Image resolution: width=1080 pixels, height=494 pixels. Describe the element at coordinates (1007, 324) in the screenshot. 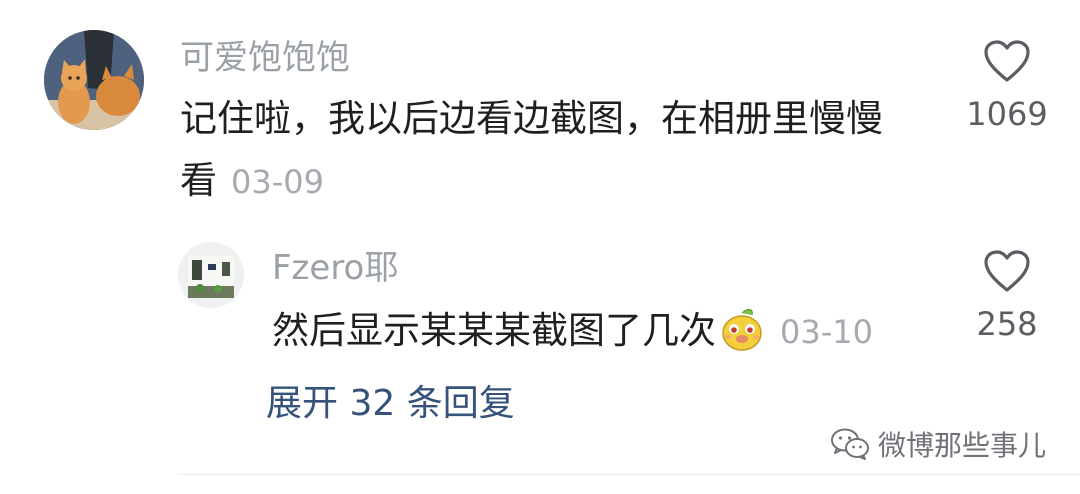

I see `reply-like-count: 258` at that location.